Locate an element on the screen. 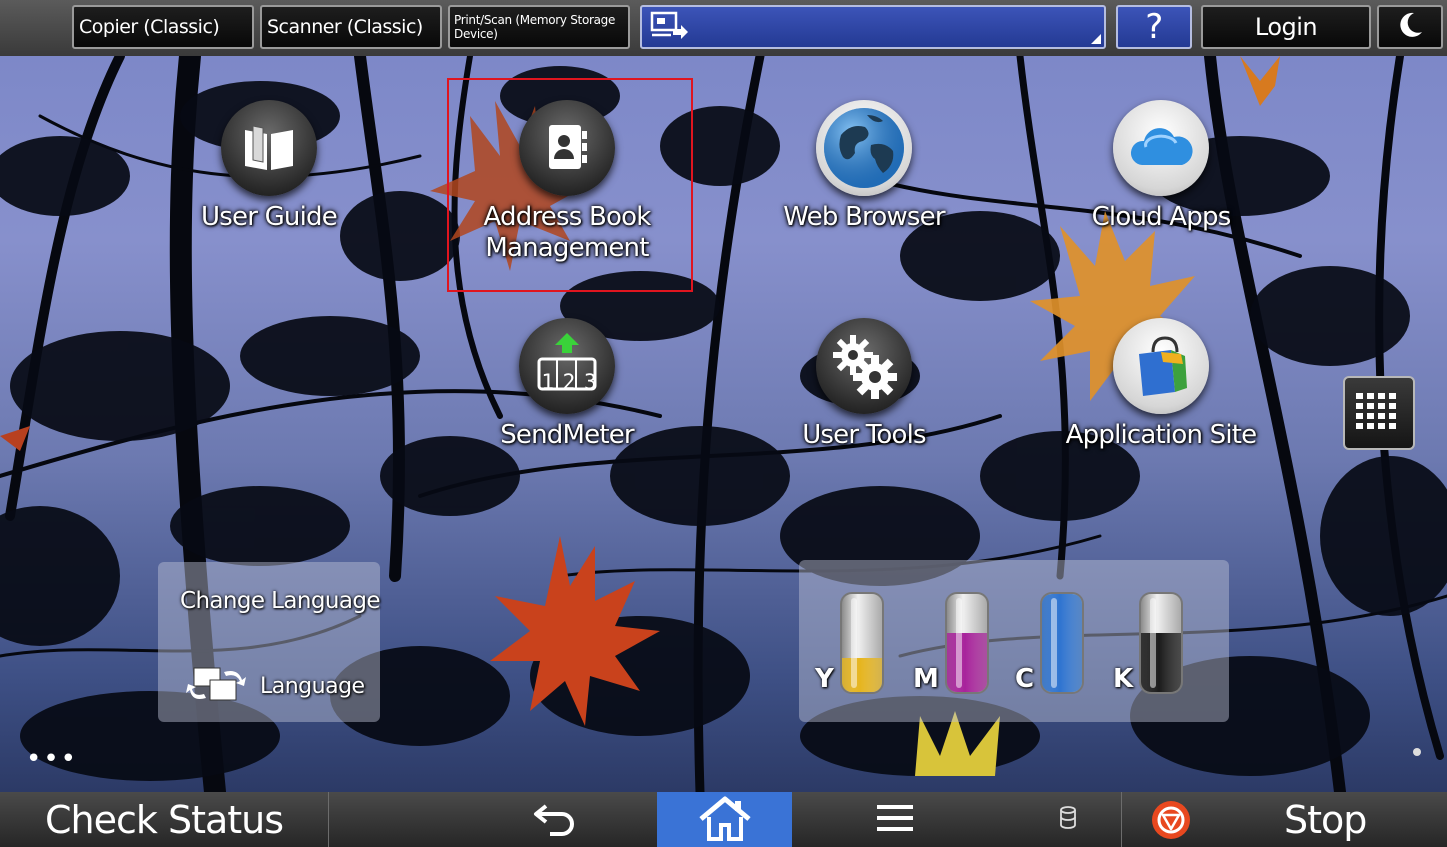 This screenshot has height=847, width=1447. app-user-guide-label: User Guide is located at coordinates (269, 217).